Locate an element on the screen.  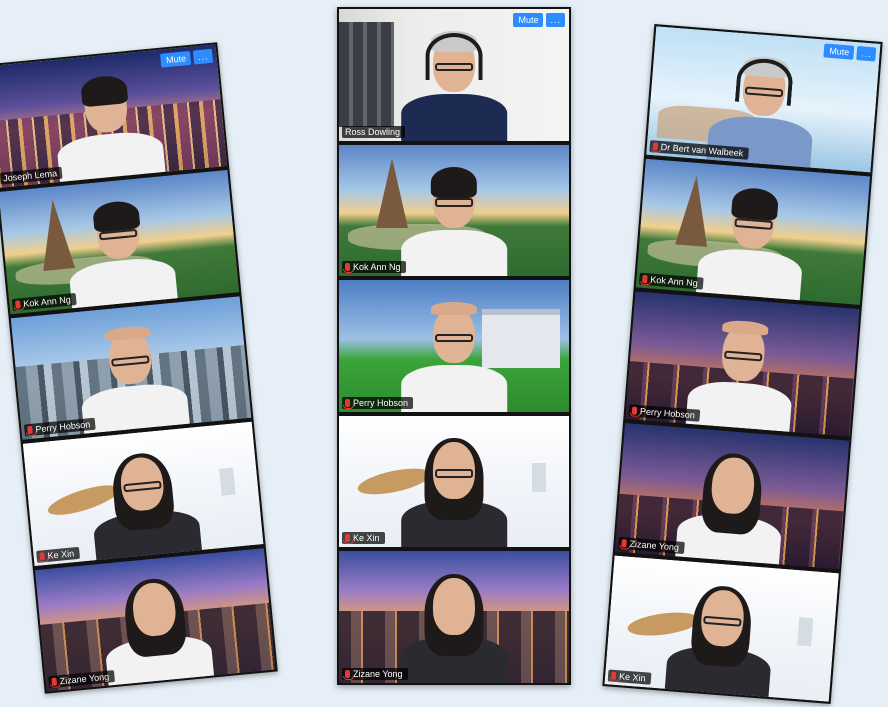
participant-name-tag: Kok Ann Ng is located at coordinates (374, 267).